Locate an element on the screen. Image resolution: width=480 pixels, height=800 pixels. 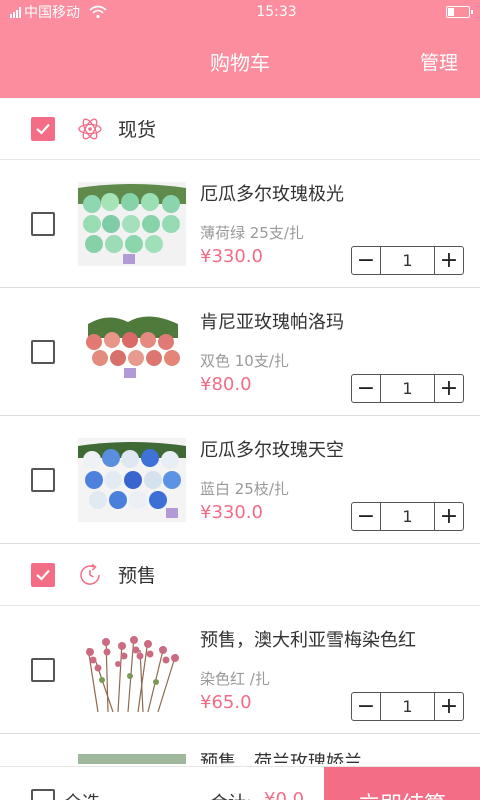
page-title: 购物车 is located at coordinates (240, 62).